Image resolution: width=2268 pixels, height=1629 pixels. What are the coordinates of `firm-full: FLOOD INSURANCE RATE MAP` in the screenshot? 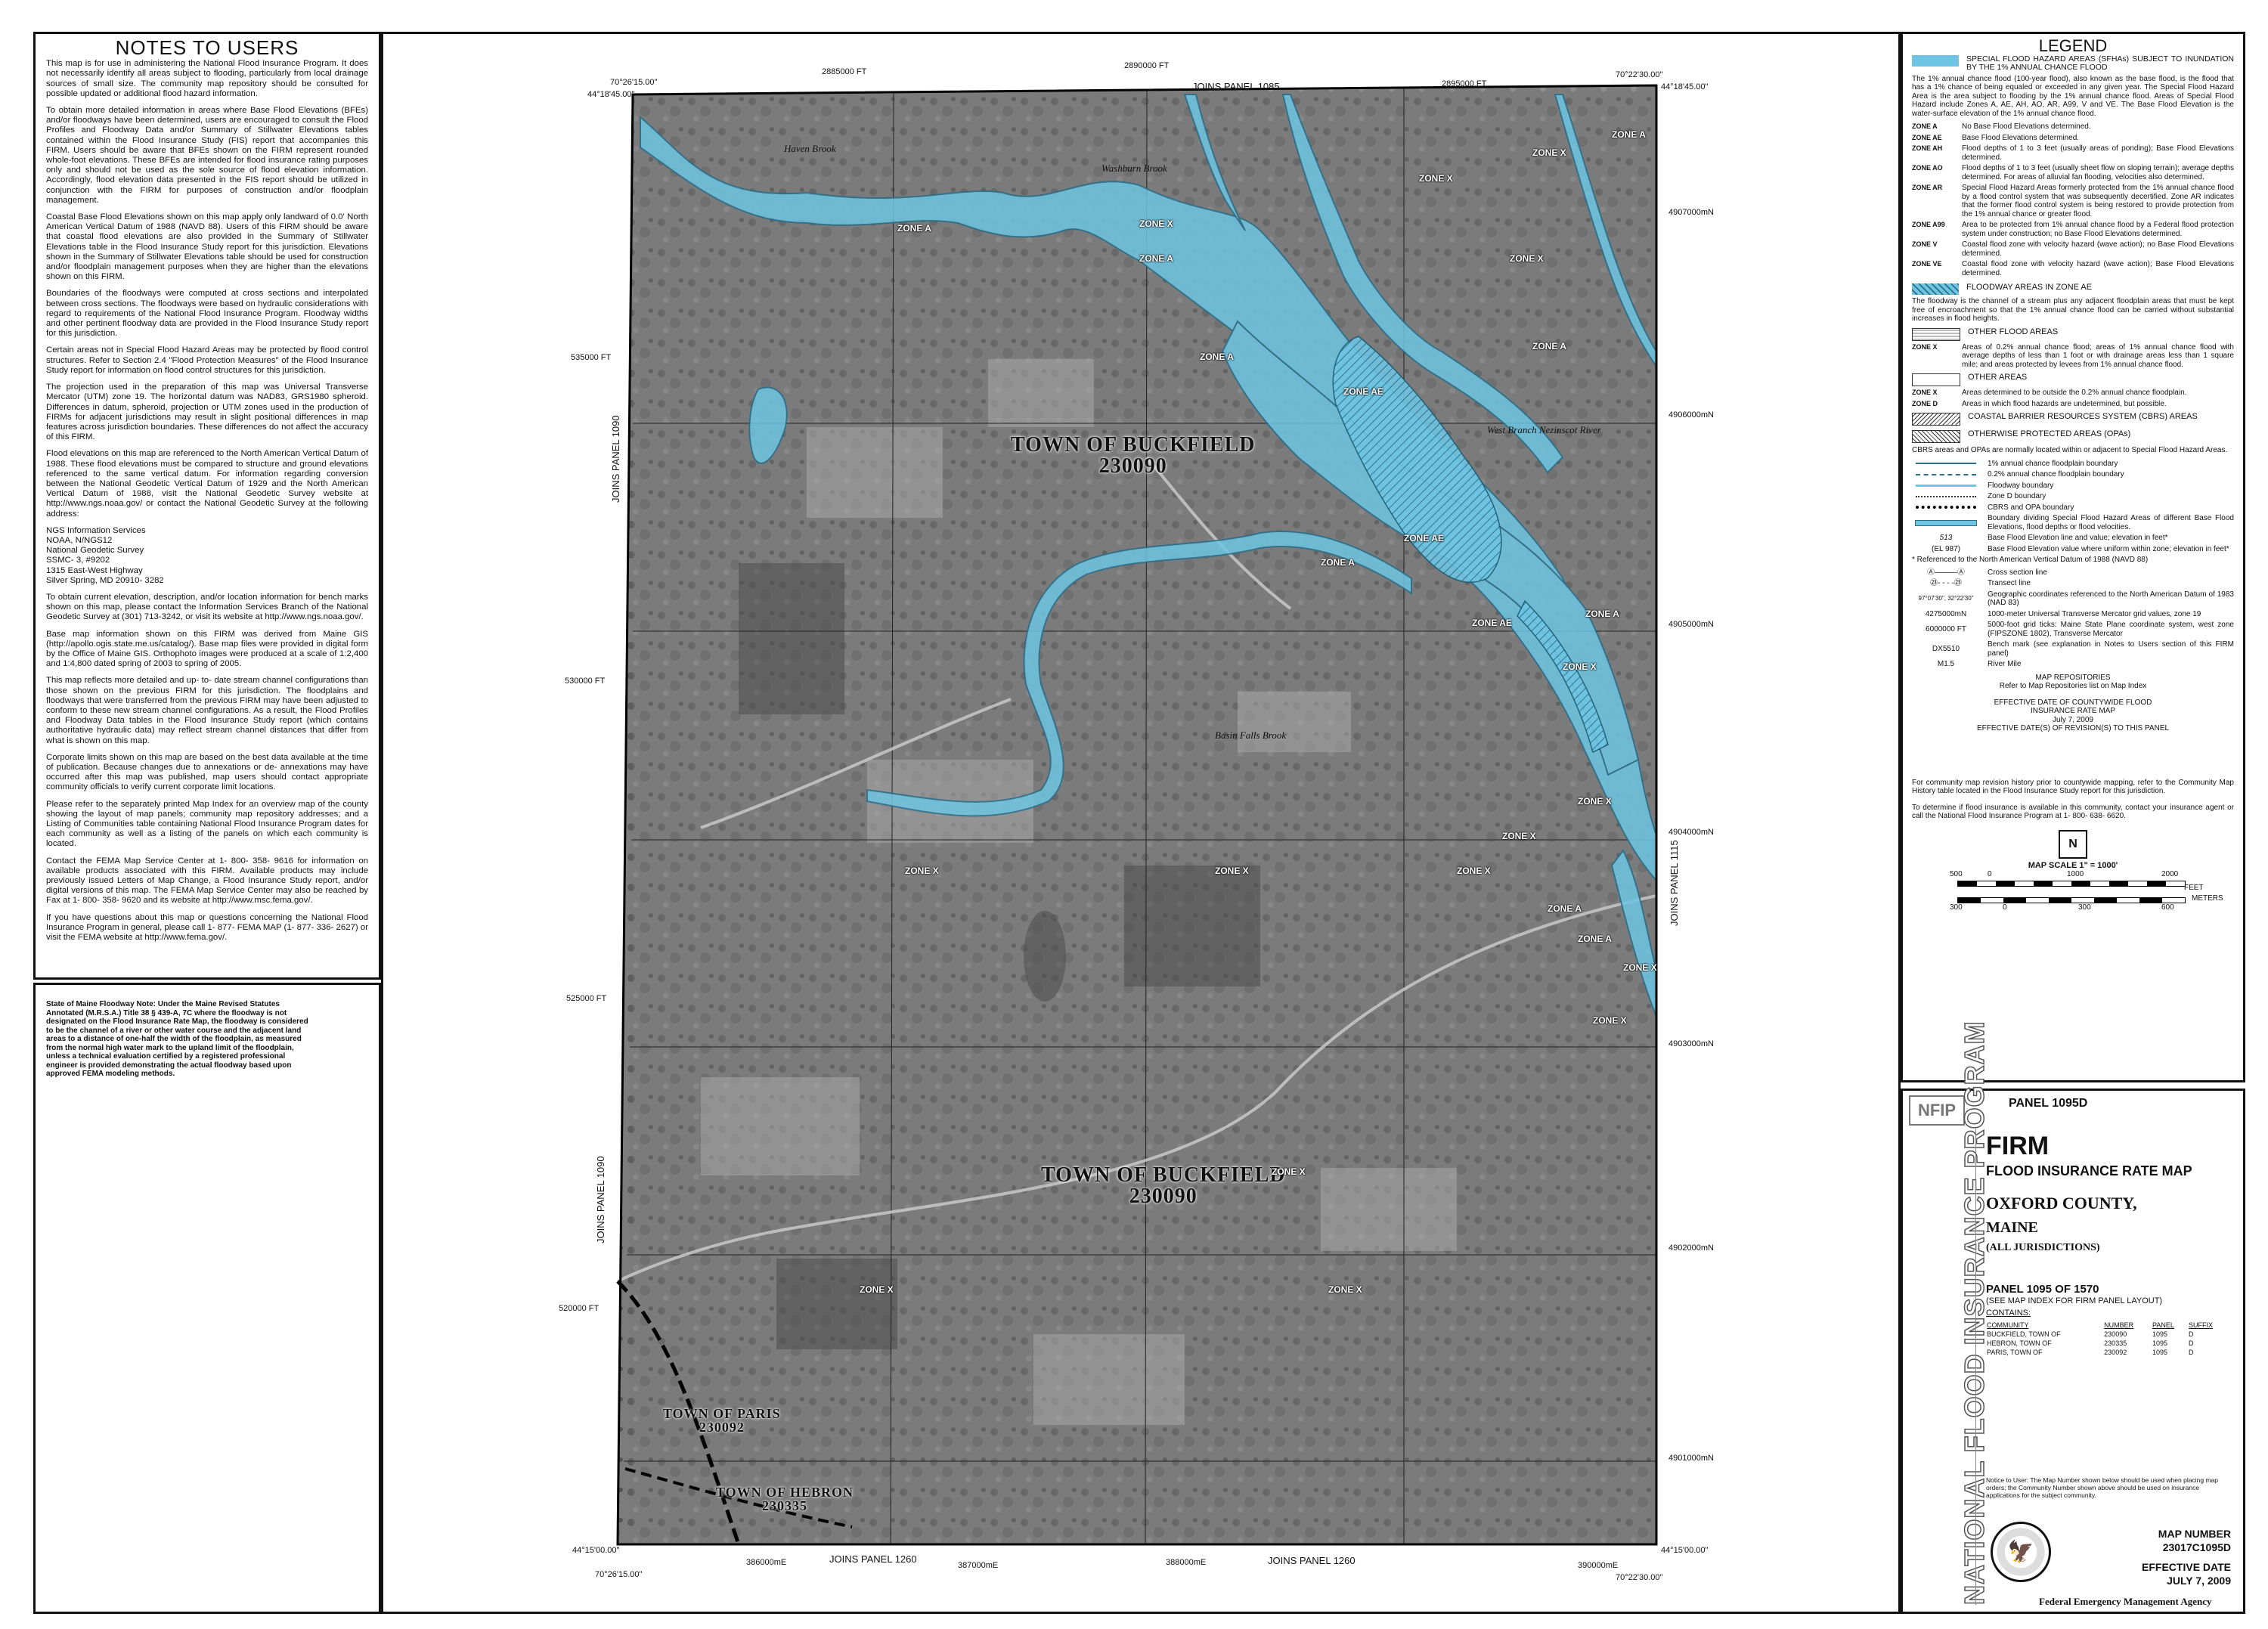 It's located at (2089, 1170).